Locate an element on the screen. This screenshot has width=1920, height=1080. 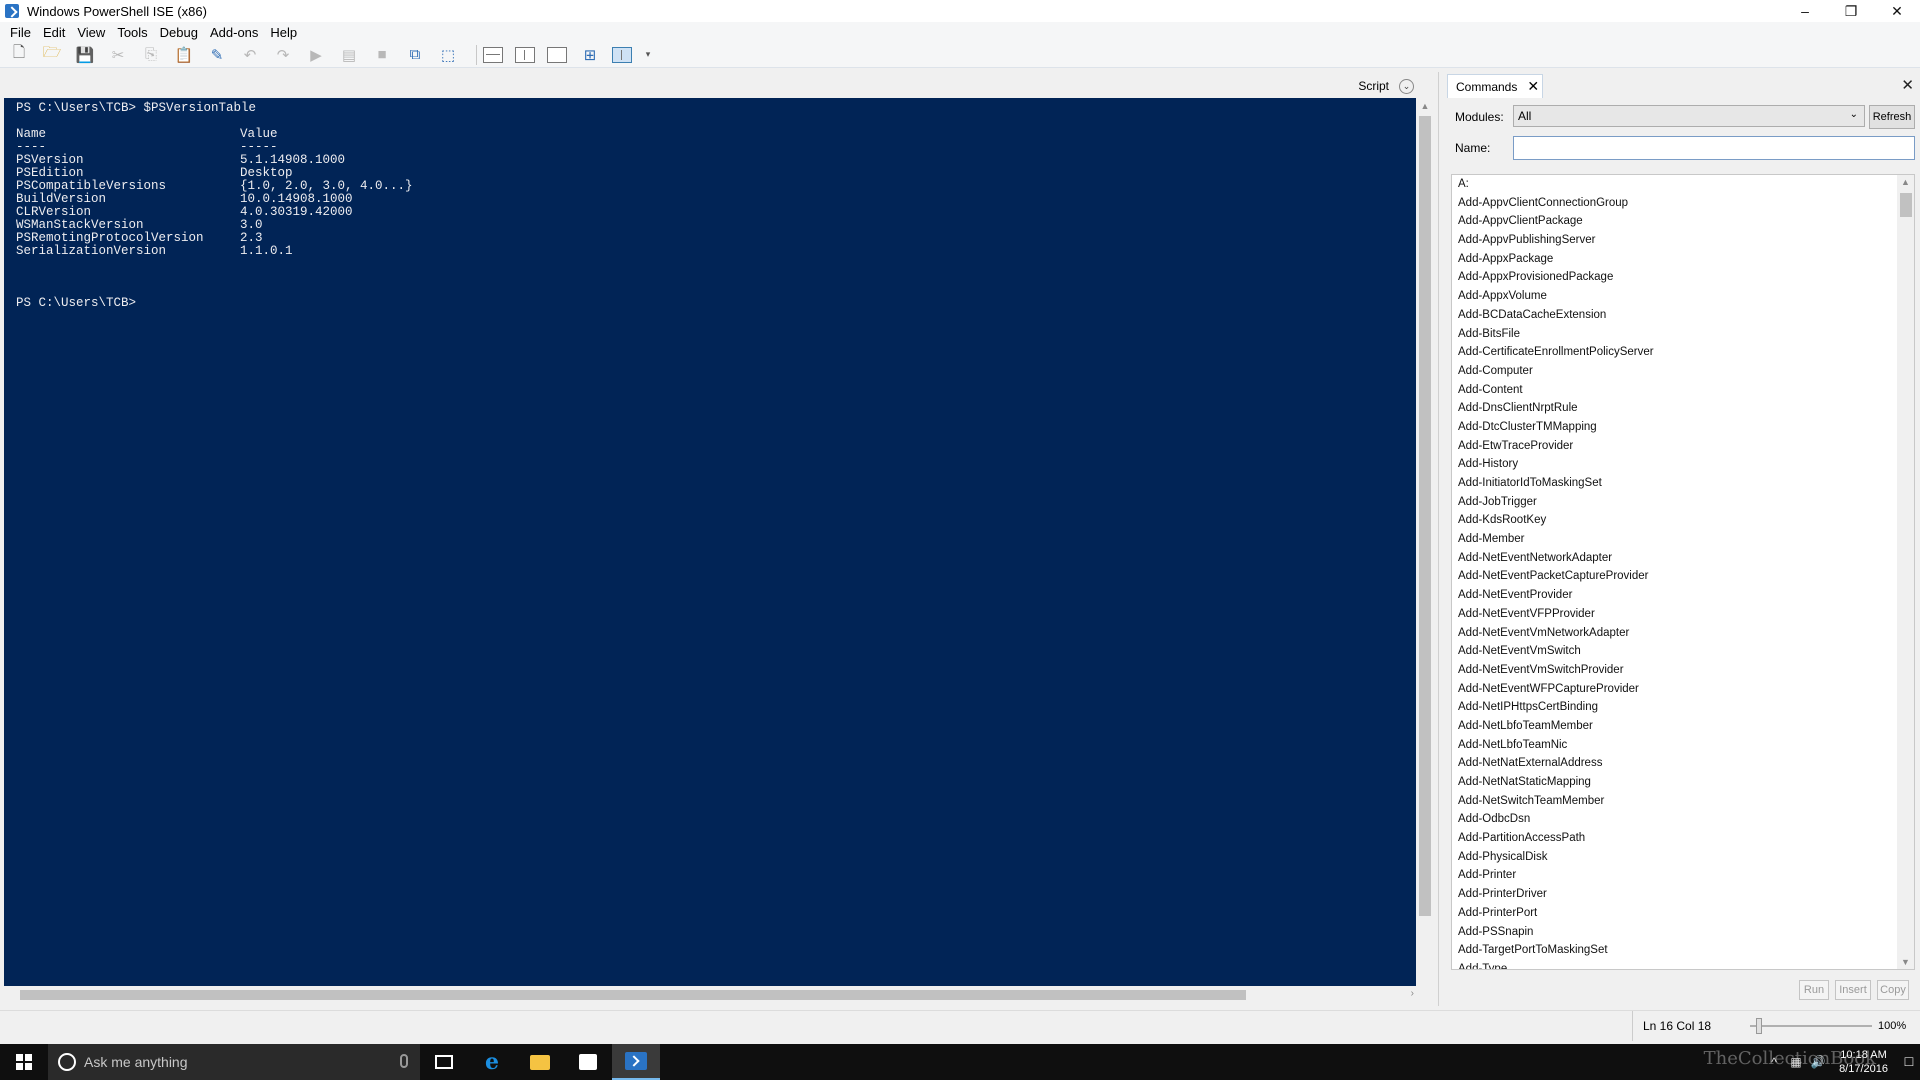
list-item: Add-DtcClusterTMMapping is located at coordinates (1683, 427).